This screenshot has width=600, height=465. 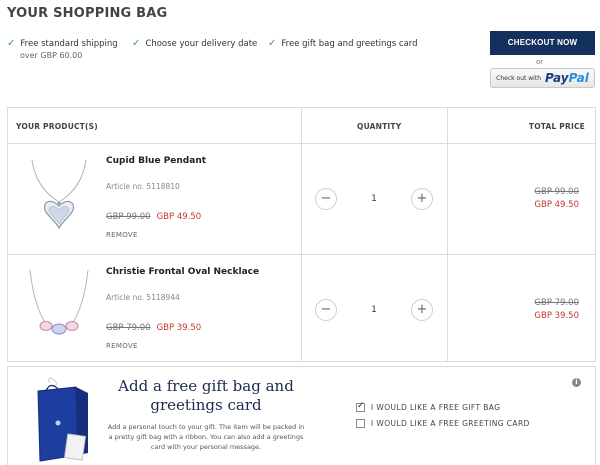 I want to click on unit-price: GBP 99.00 GBP 49.50, so click(x=154, y=217).